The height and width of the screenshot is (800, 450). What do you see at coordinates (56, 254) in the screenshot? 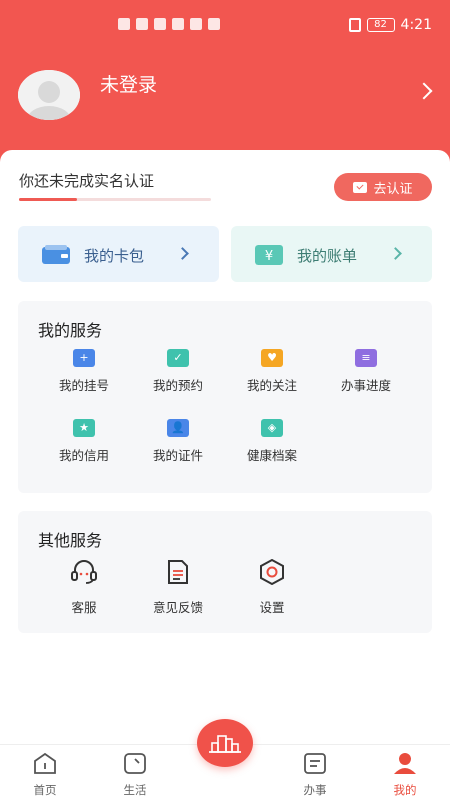
I see `wallet-icon` at bounding box center [56, 254].